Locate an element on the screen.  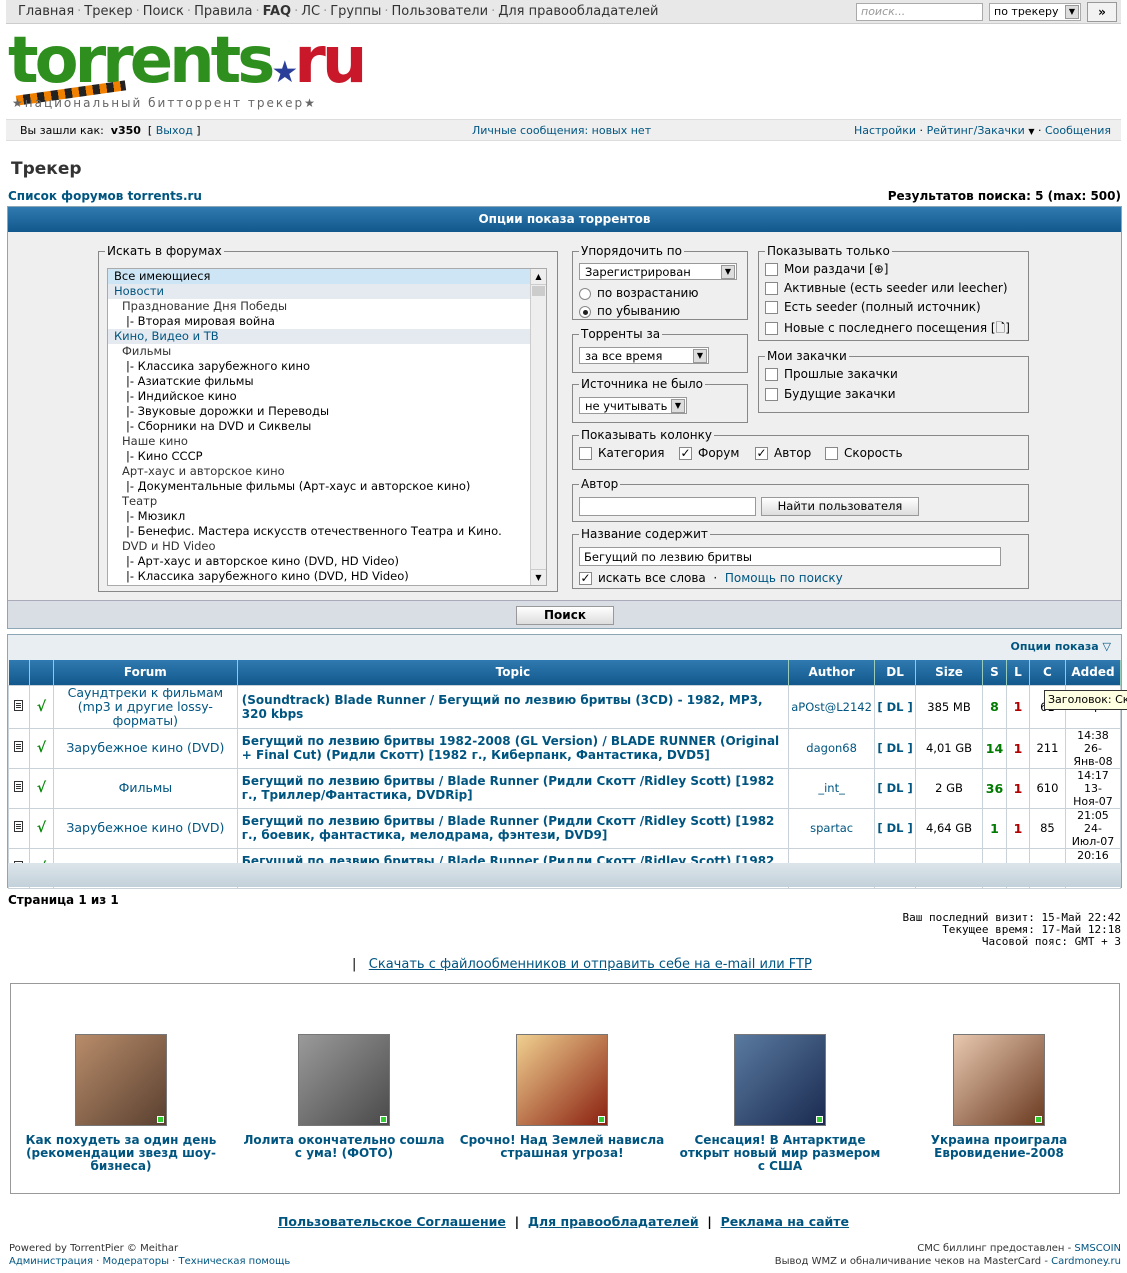
forum-list-item: Наше кино is located at coordinates (327, 441).